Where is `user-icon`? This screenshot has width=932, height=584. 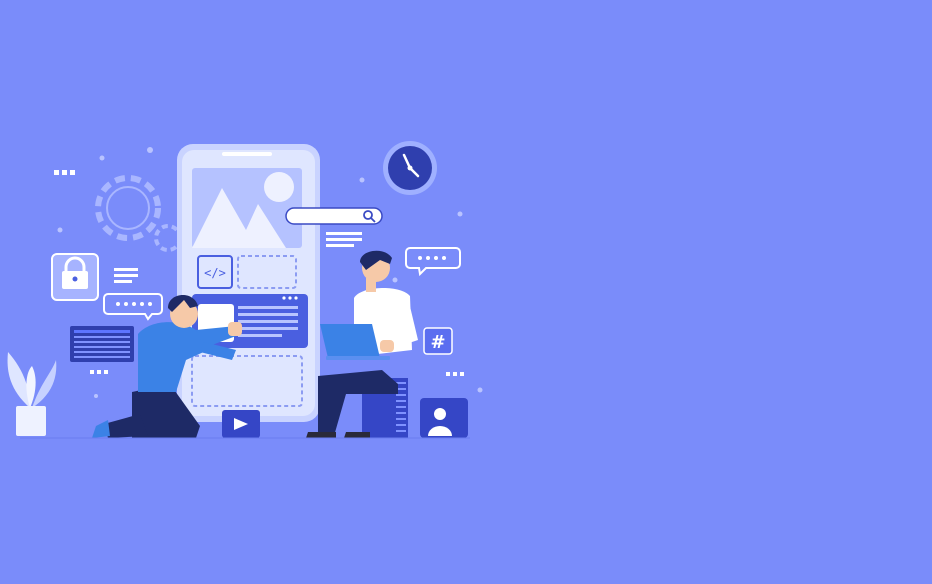
user-icon is located at coordinates (444, 418).